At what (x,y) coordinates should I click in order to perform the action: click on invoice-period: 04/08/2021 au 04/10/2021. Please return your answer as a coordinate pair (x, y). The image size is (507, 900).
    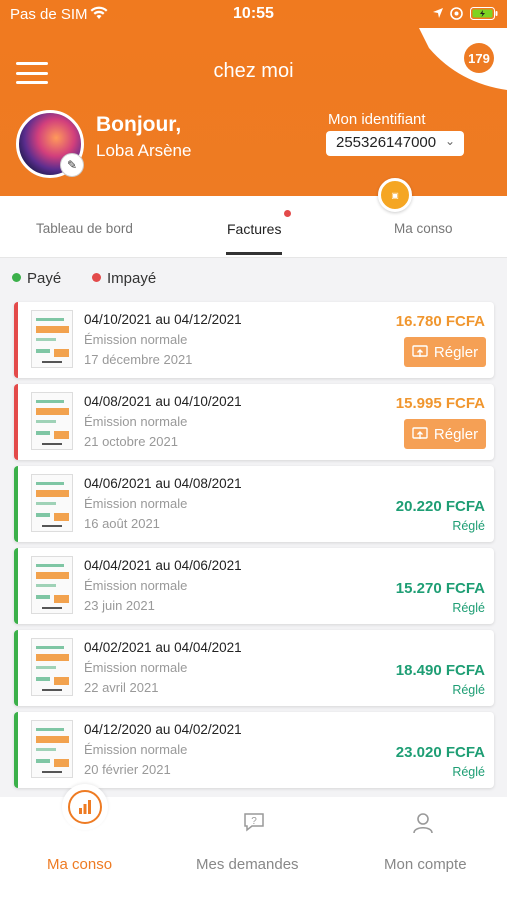
    Looking at the image, I should click on (163, 401).